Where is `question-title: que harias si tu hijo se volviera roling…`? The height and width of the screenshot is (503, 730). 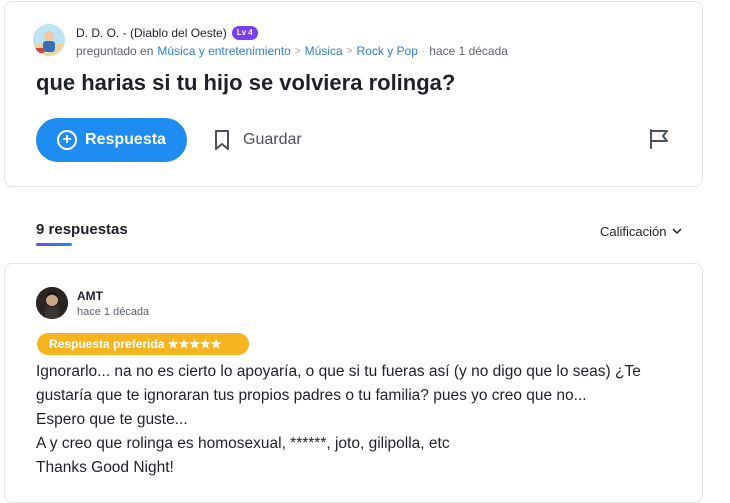 question-title: que harias si tu hijo se volviera roling… is located at coordinates (246, 82).